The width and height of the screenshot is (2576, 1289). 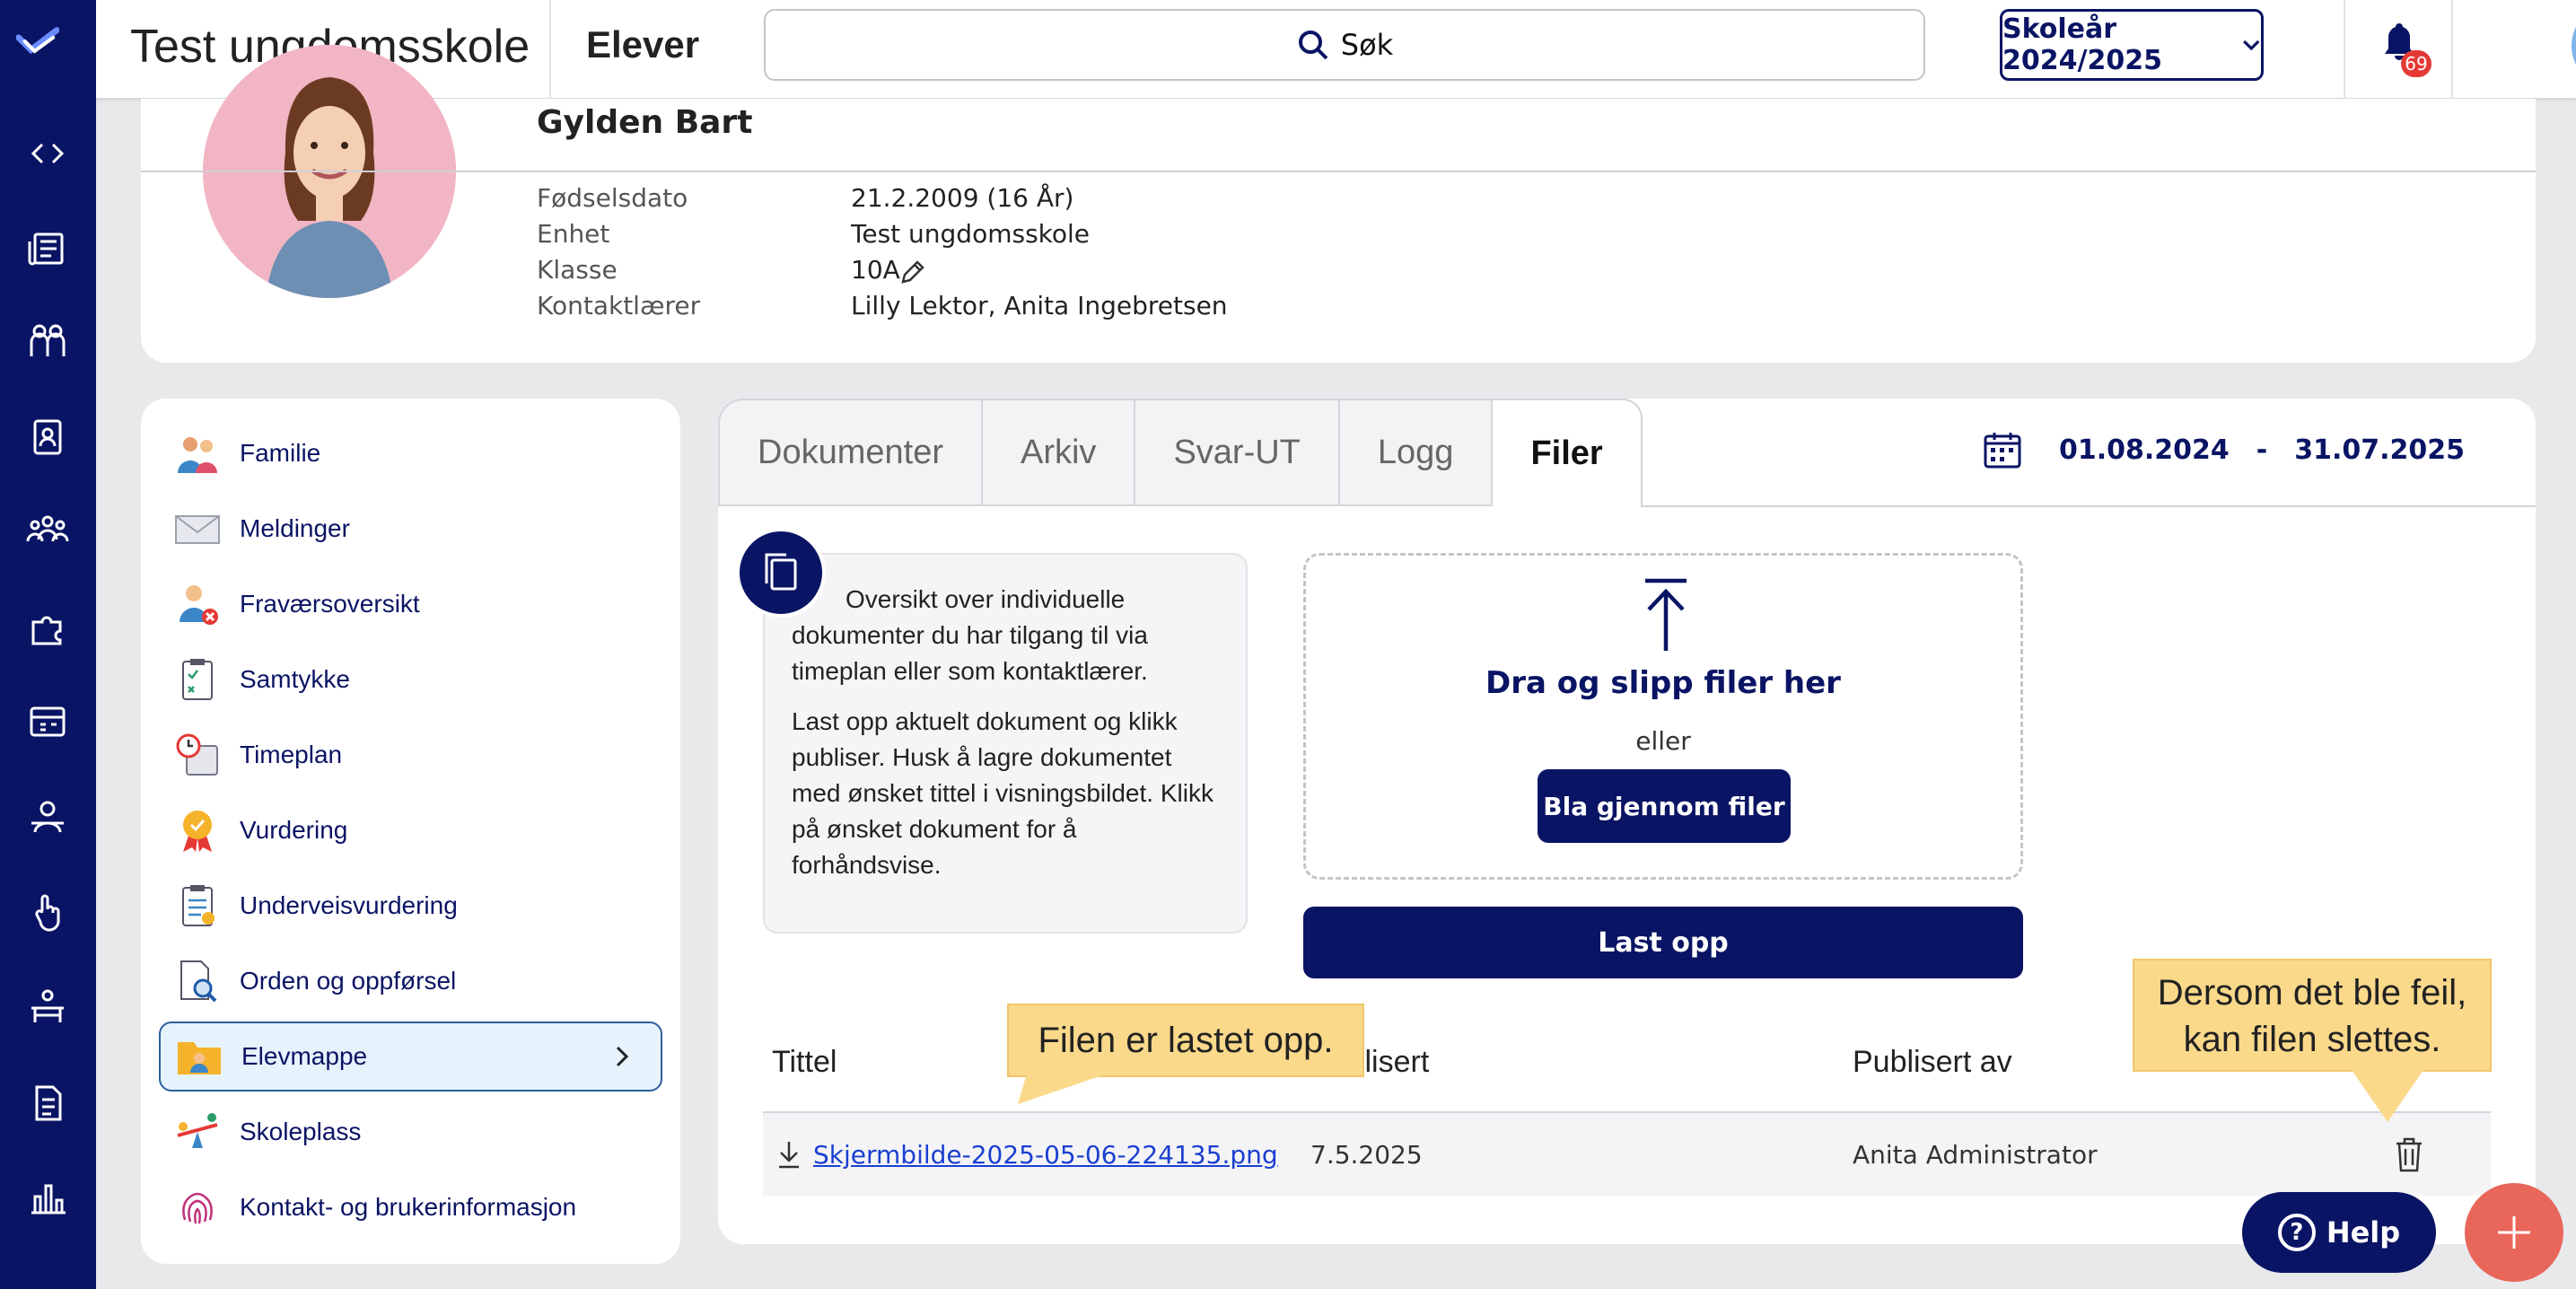 I want to click on tab-arkiv: Arkiv, so click(x=1057, y=452).